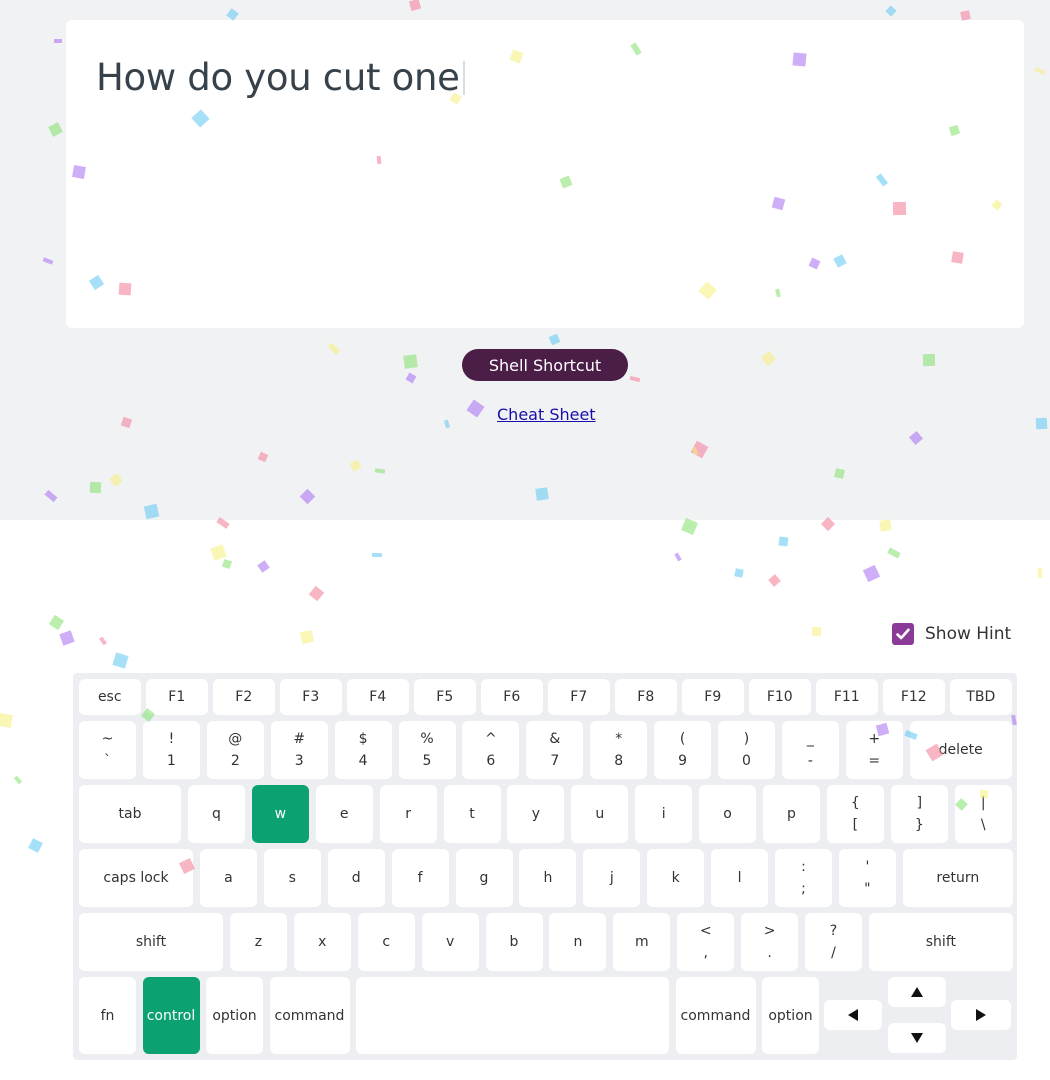  I want to click on key-key: {[, so click(855, 814).